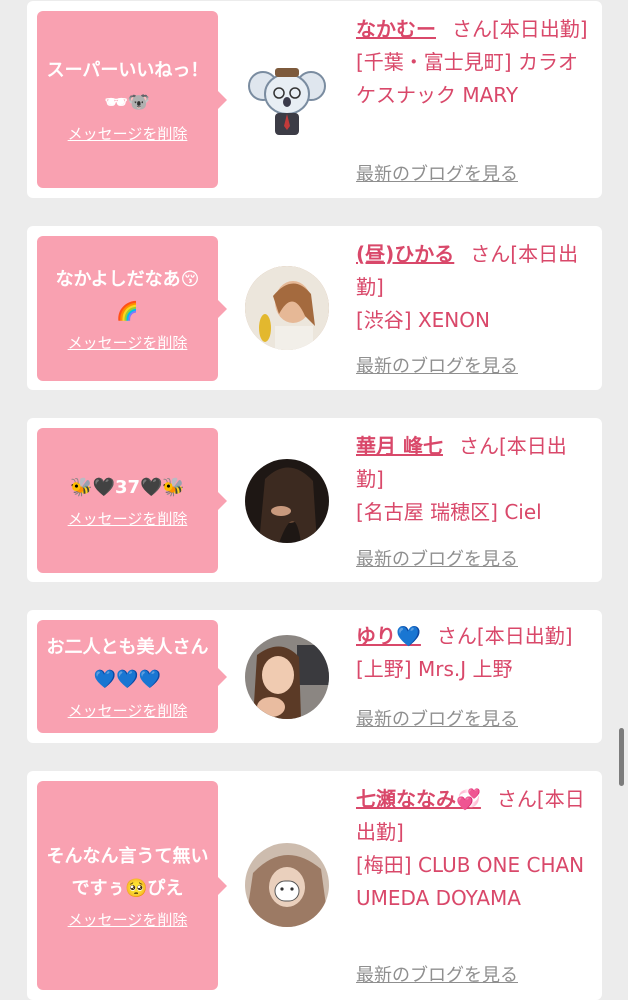  I want to click on shop-info: [名古屋 瑞穂区] Ciel, so click(449, 512).